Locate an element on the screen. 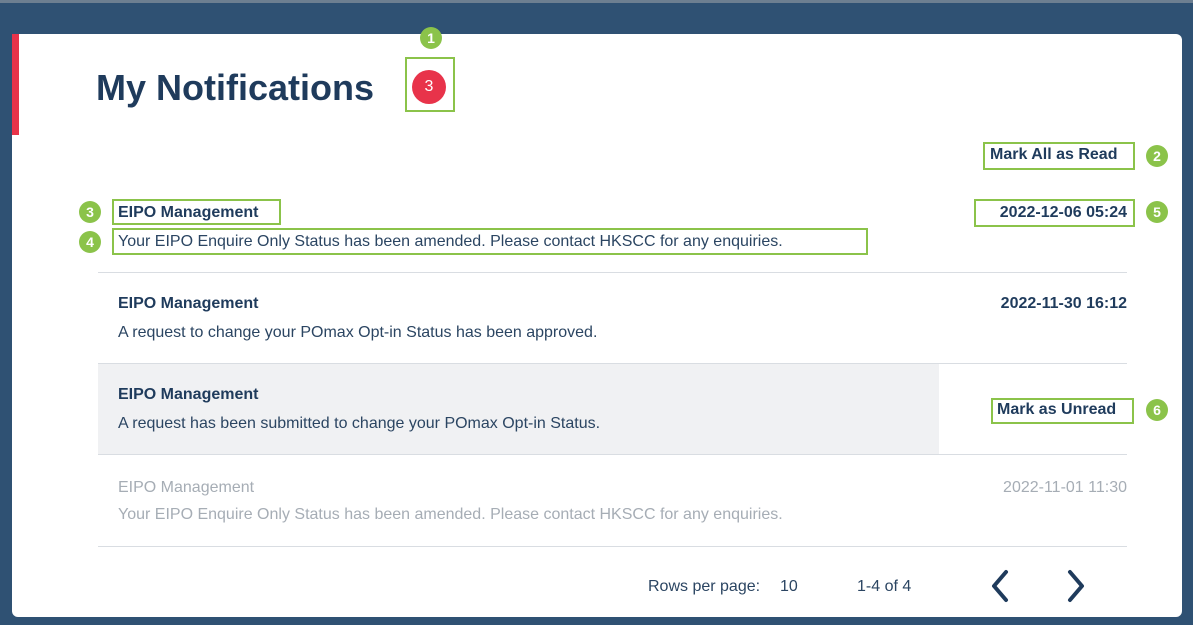  previous-page-button is located at coordinates (1000, 586).